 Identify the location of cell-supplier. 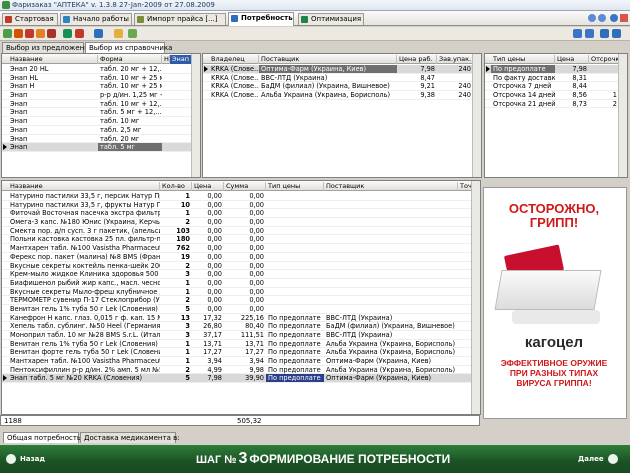
(391, 248).